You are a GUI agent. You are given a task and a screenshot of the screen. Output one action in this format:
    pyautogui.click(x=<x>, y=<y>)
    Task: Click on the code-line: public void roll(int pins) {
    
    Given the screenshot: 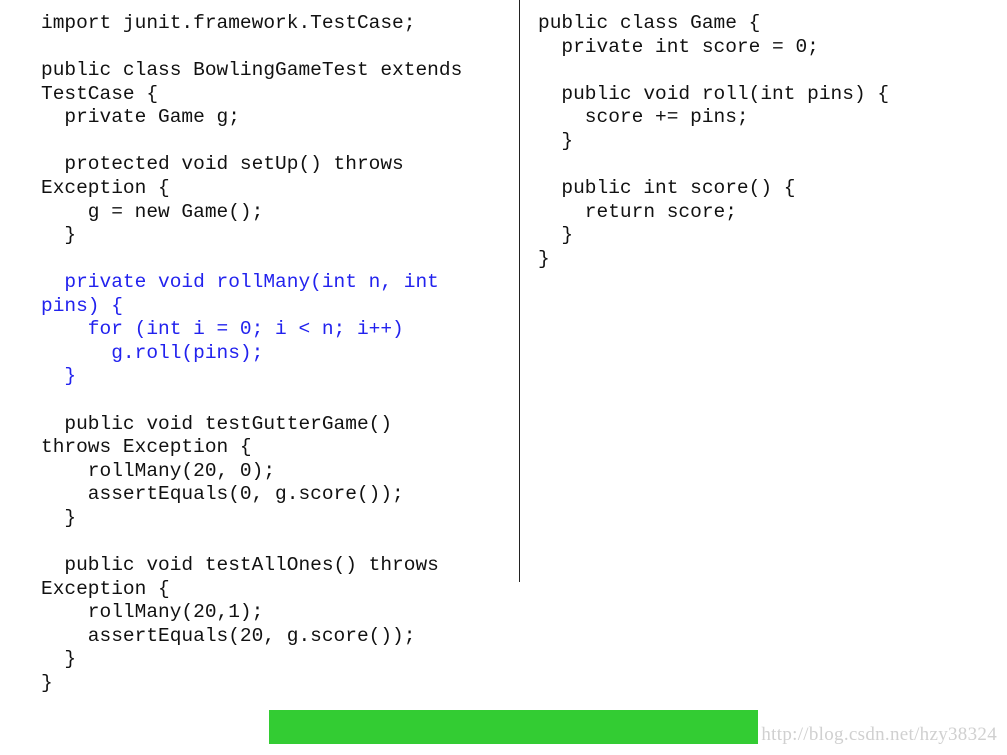 What is the action you would take?
    pyautogui.click(x=714, y=93)
    